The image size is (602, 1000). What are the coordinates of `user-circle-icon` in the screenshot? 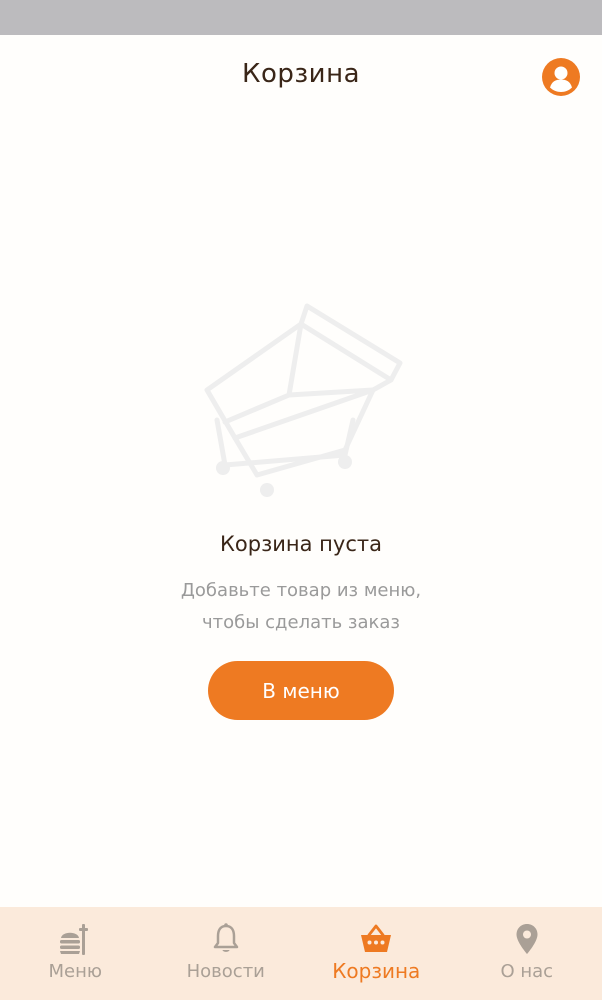 It's located at (561, 79).